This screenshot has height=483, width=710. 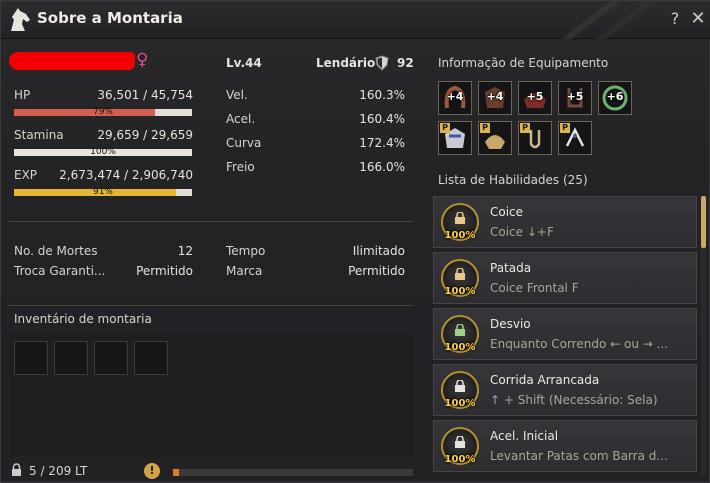 I want to click on horse-head-icon, so click(x=20, y=19).